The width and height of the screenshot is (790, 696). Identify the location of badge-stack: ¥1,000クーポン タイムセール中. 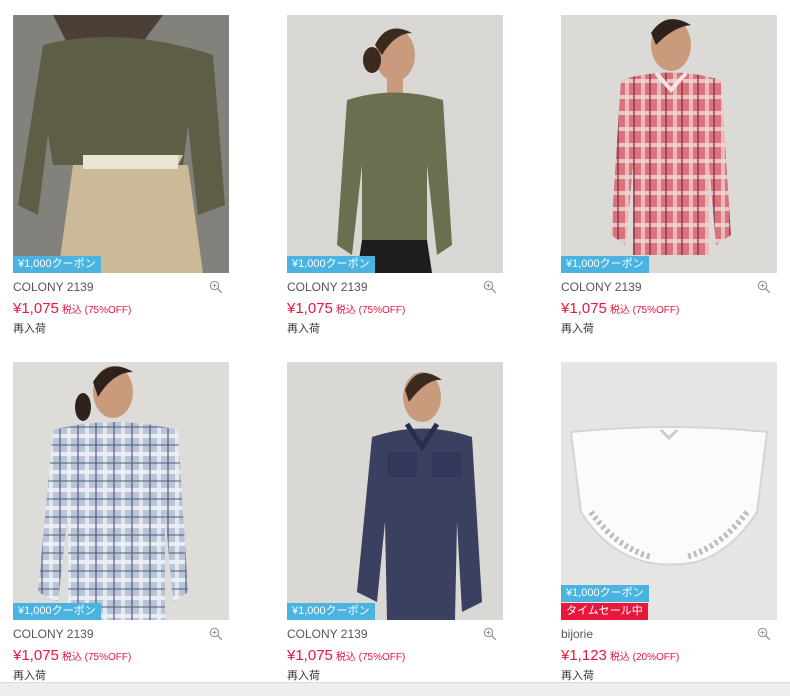
(605, 602).